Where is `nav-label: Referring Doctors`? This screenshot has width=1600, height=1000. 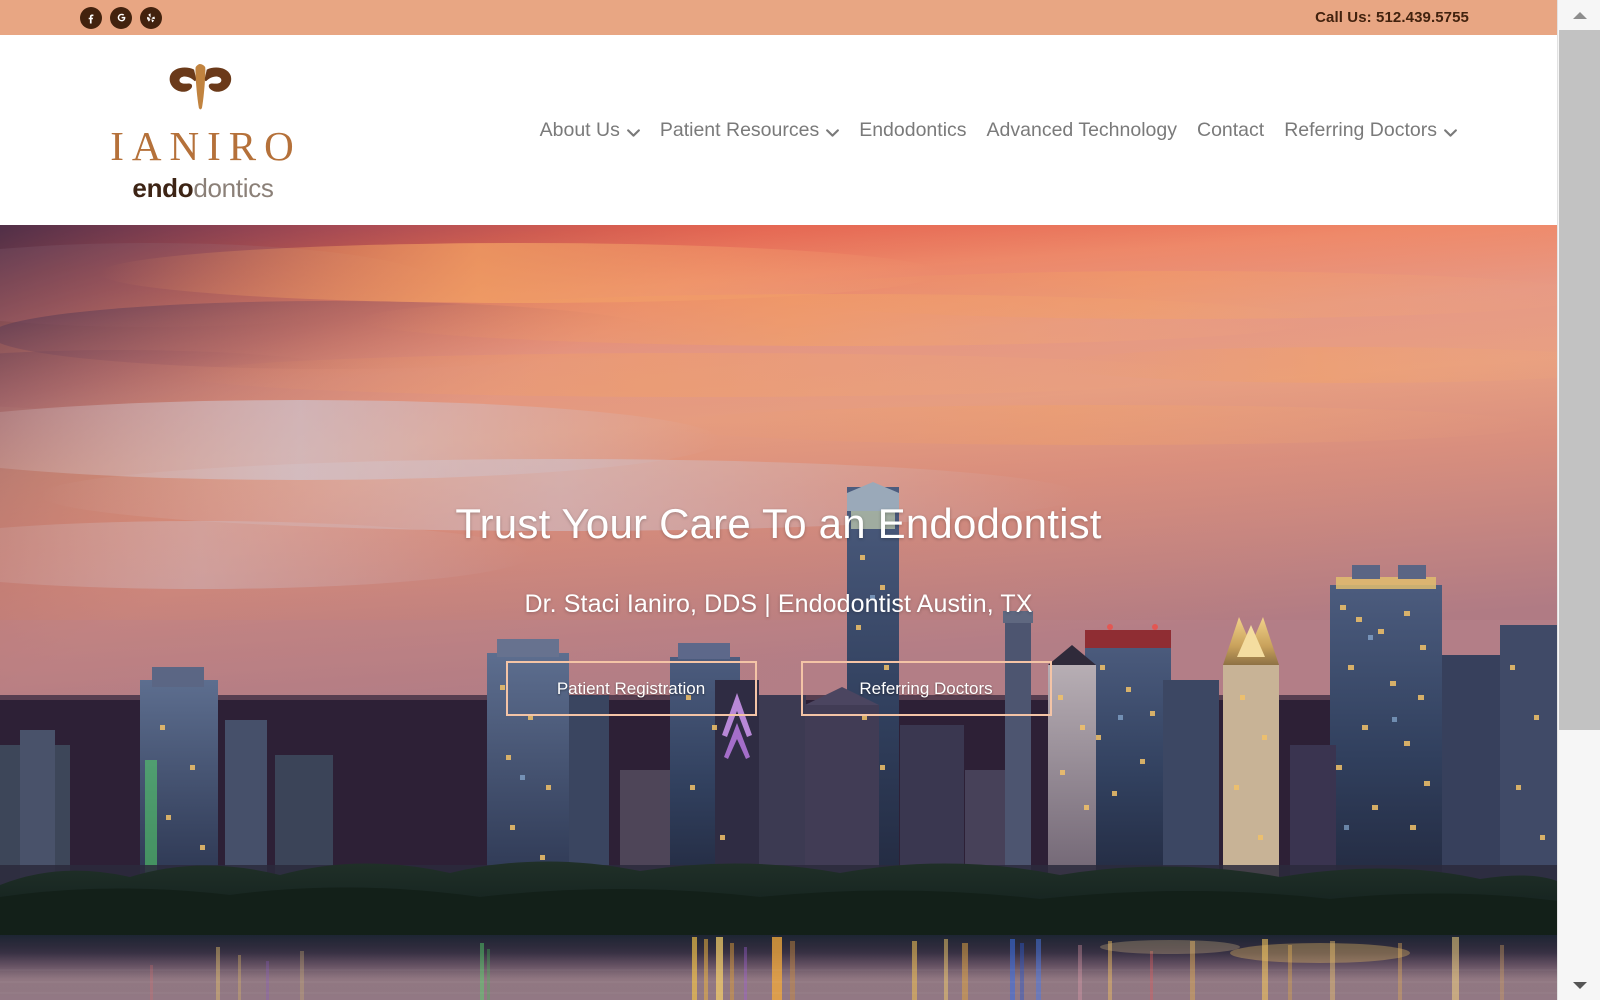
nav-label: Referring Doctors is located at coordinates (1360, 129).